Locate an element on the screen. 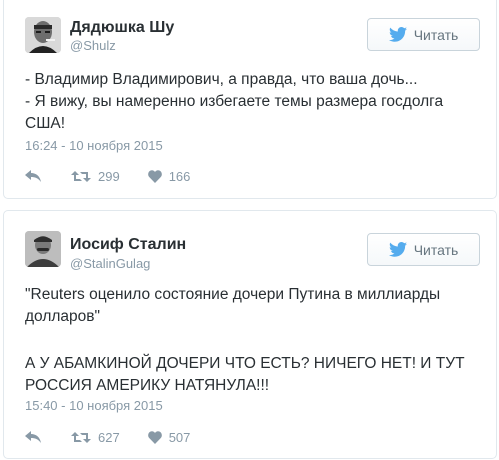  user-handle: @StalinGulag is located at coordinates (110, 263).